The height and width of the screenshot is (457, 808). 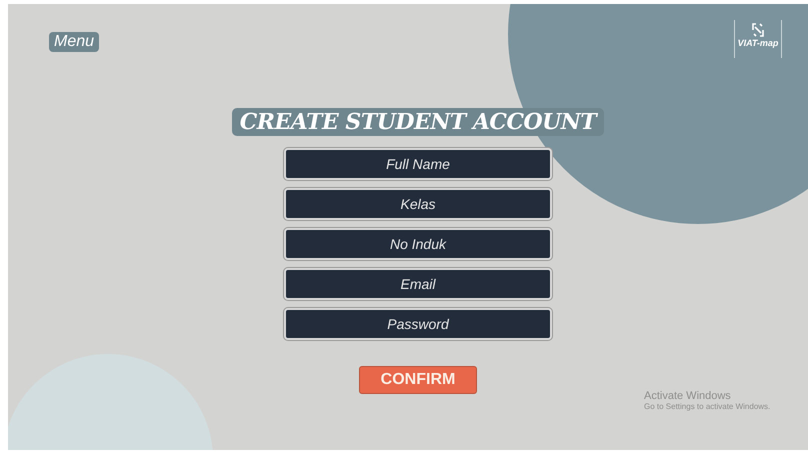 What do you see at coordinates (418, 324) in the screenshot?
I see `input-field: Password` at bounding box center [418, 324].